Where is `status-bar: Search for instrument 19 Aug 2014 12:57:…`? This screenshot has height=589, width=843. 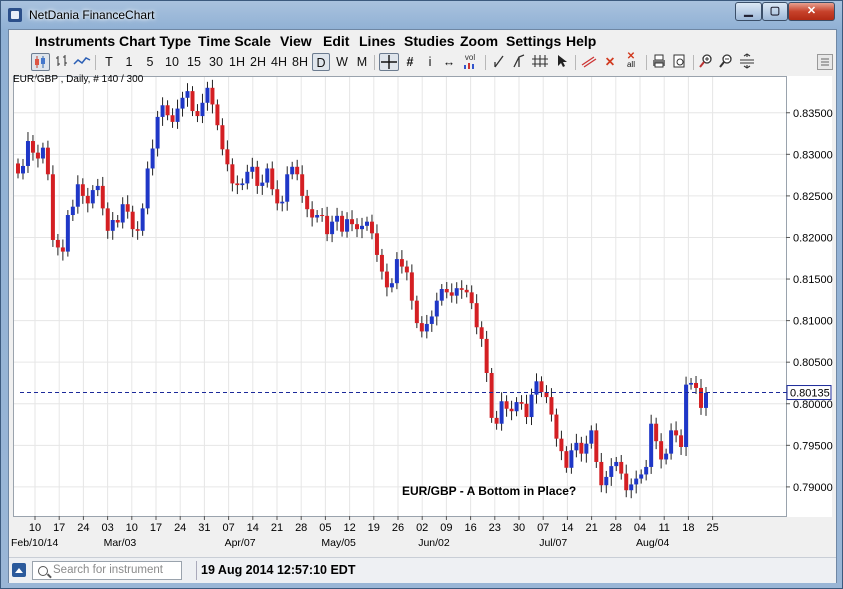
status-bar: Search for instrument 19 Aug 2014 12:57:… is located at coordinates (422, 570).